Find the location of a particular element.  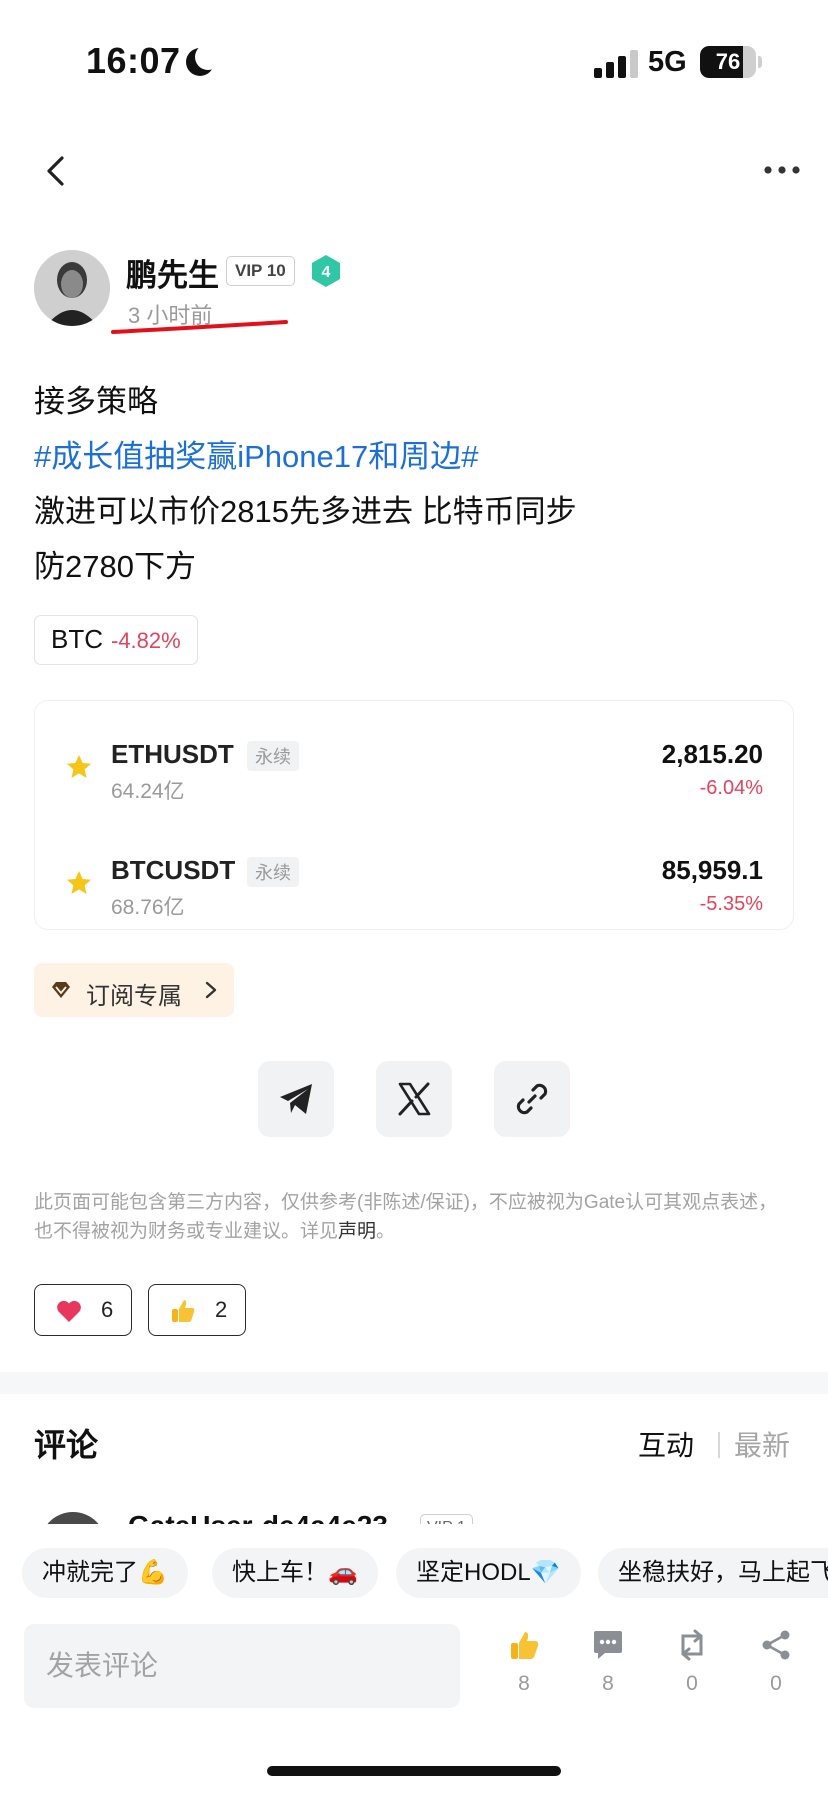

quick-reply-chip: 坚定HODL💎 is located at coordinates (488, 1573).